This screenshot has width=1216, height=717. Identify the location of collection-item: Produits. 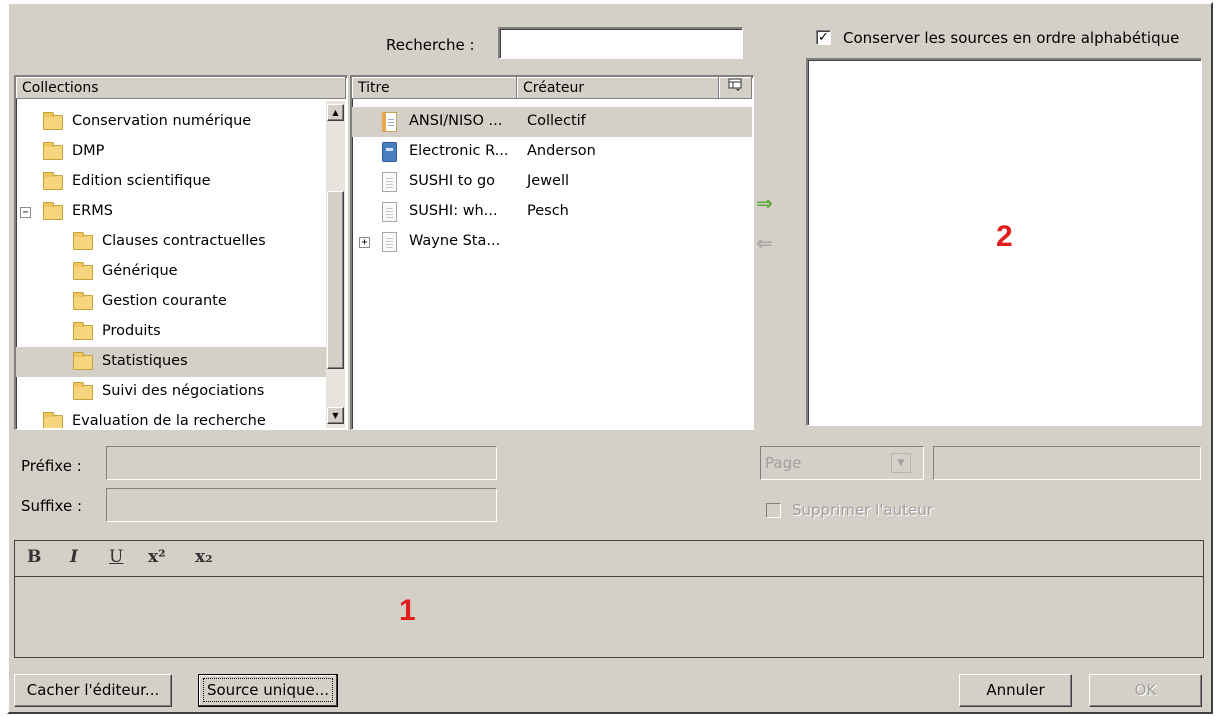
(171, 332).